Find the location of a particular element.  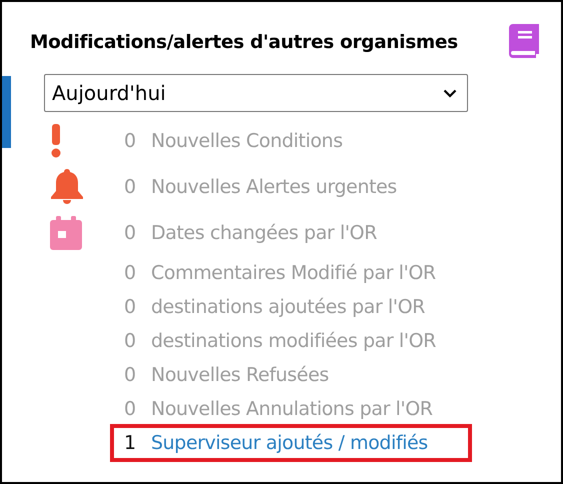

chevron-down-icon is located at coordinates (450, 93).